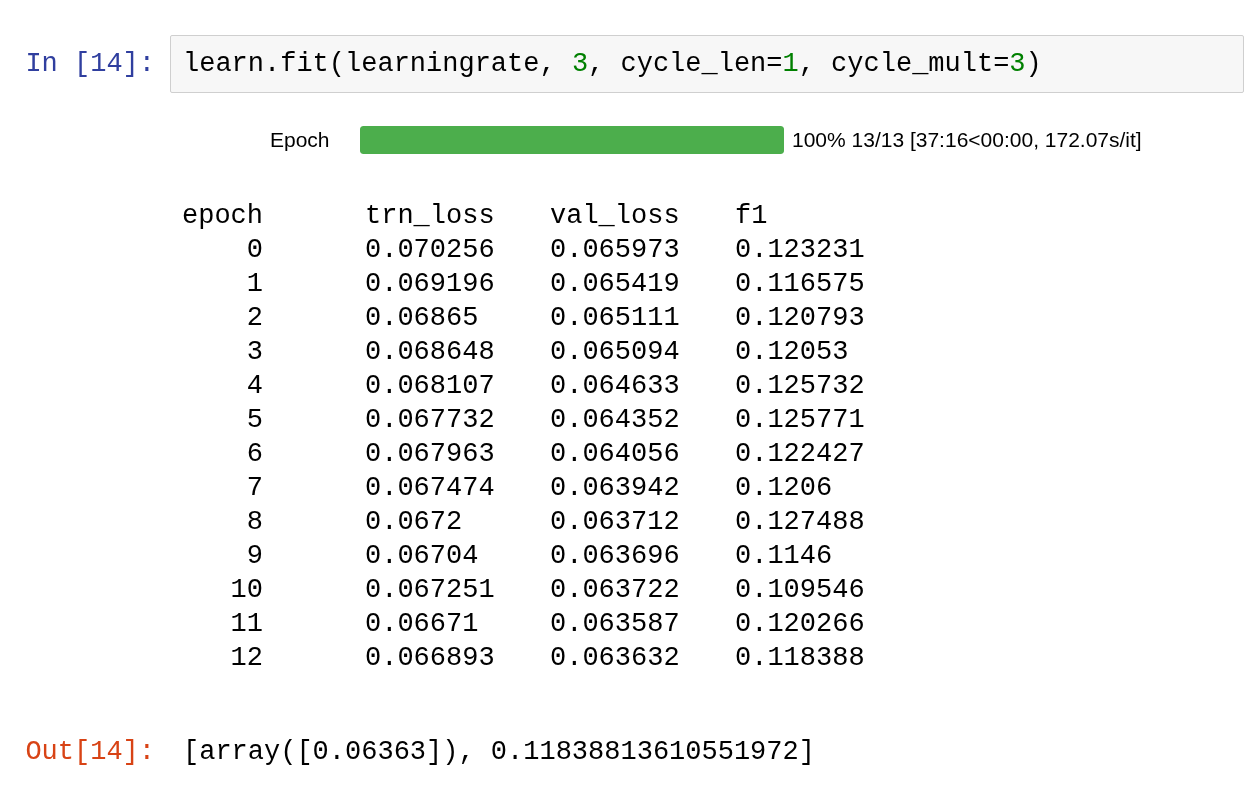 This screenshot has width=1244, height=790. Describe the element at coordinates (800, 386) in the screenshot. I see `table-cell-text: 0.125732` at that location.